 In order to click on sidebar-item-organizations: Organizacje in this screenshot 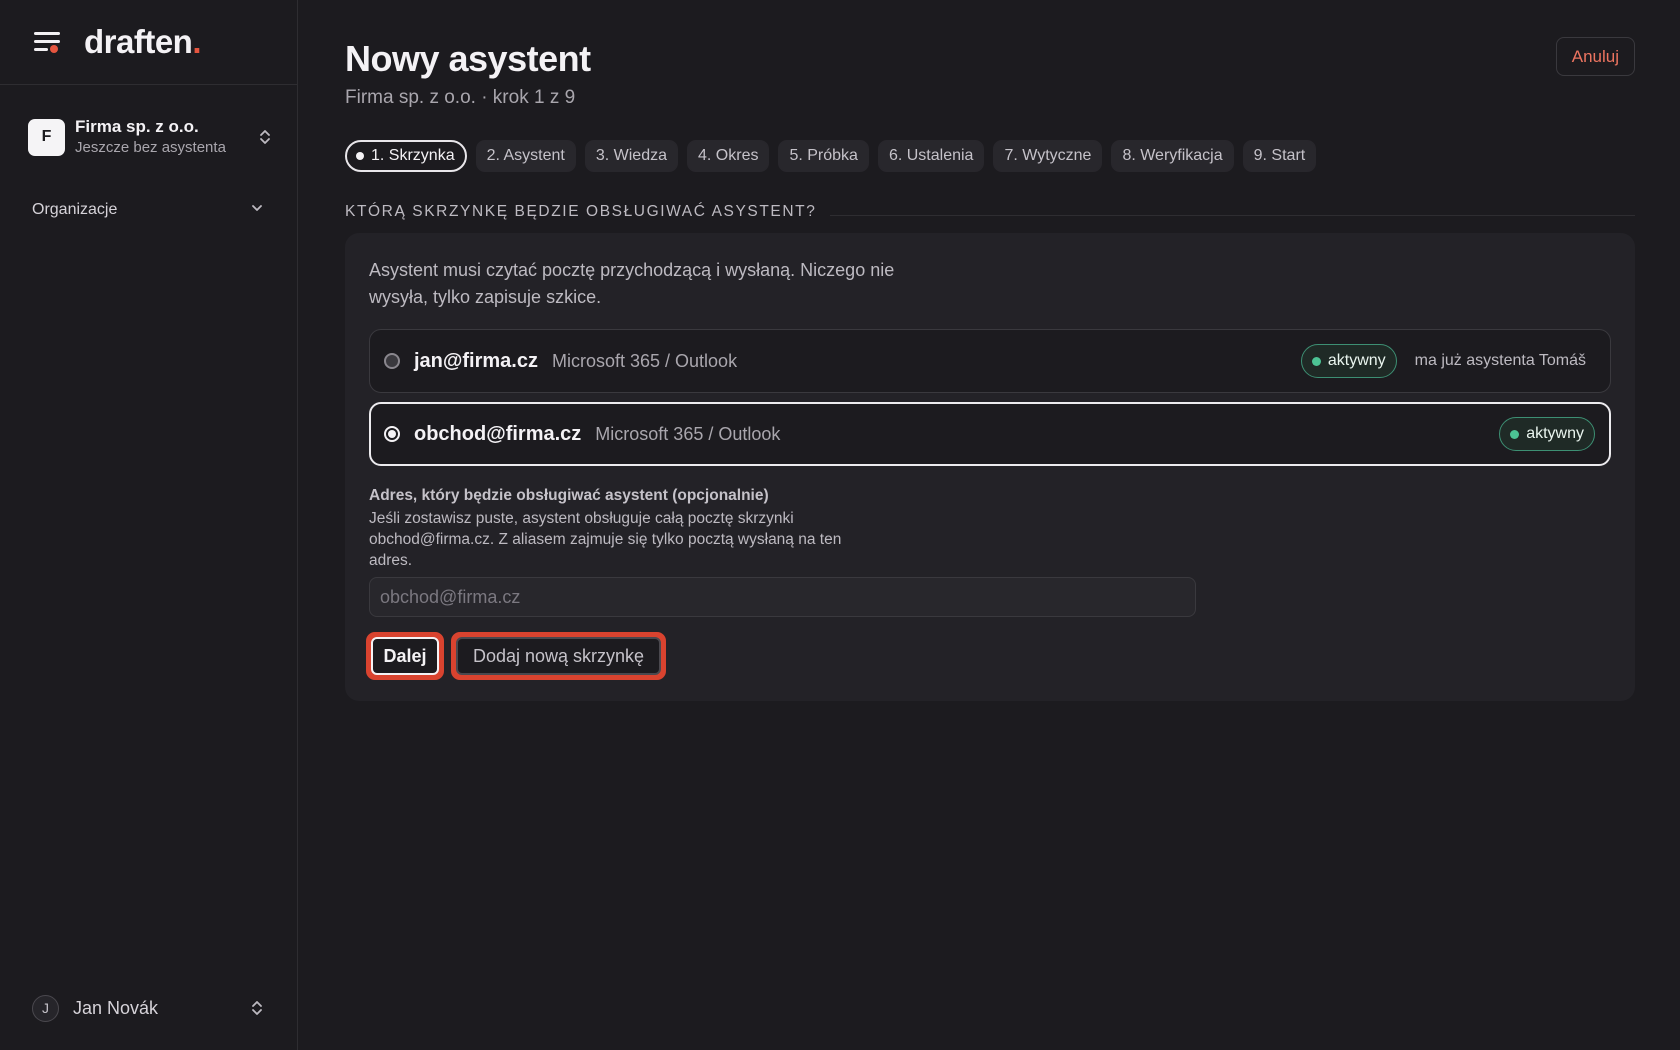, I will do `click(148, 210)`.